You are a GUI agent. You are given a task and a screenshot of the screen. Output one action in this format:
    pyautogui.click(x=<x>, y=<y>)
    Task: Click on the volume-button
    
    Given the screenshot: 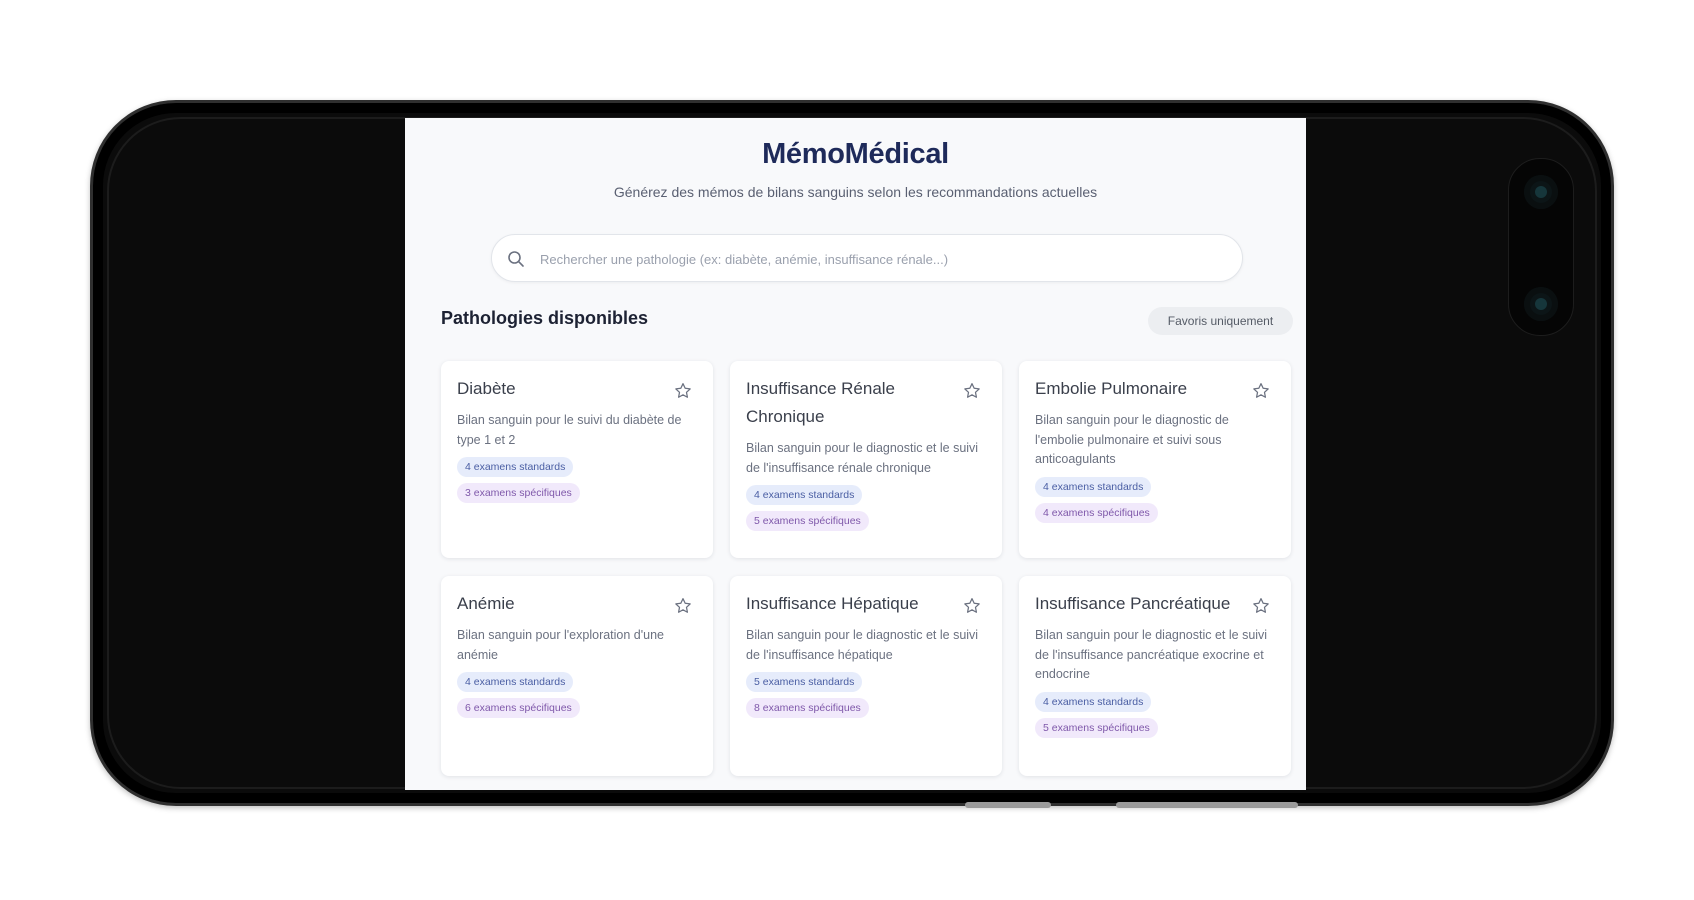 What is the action you would take?
    pyautogui.click(x=1008, y=805)
    